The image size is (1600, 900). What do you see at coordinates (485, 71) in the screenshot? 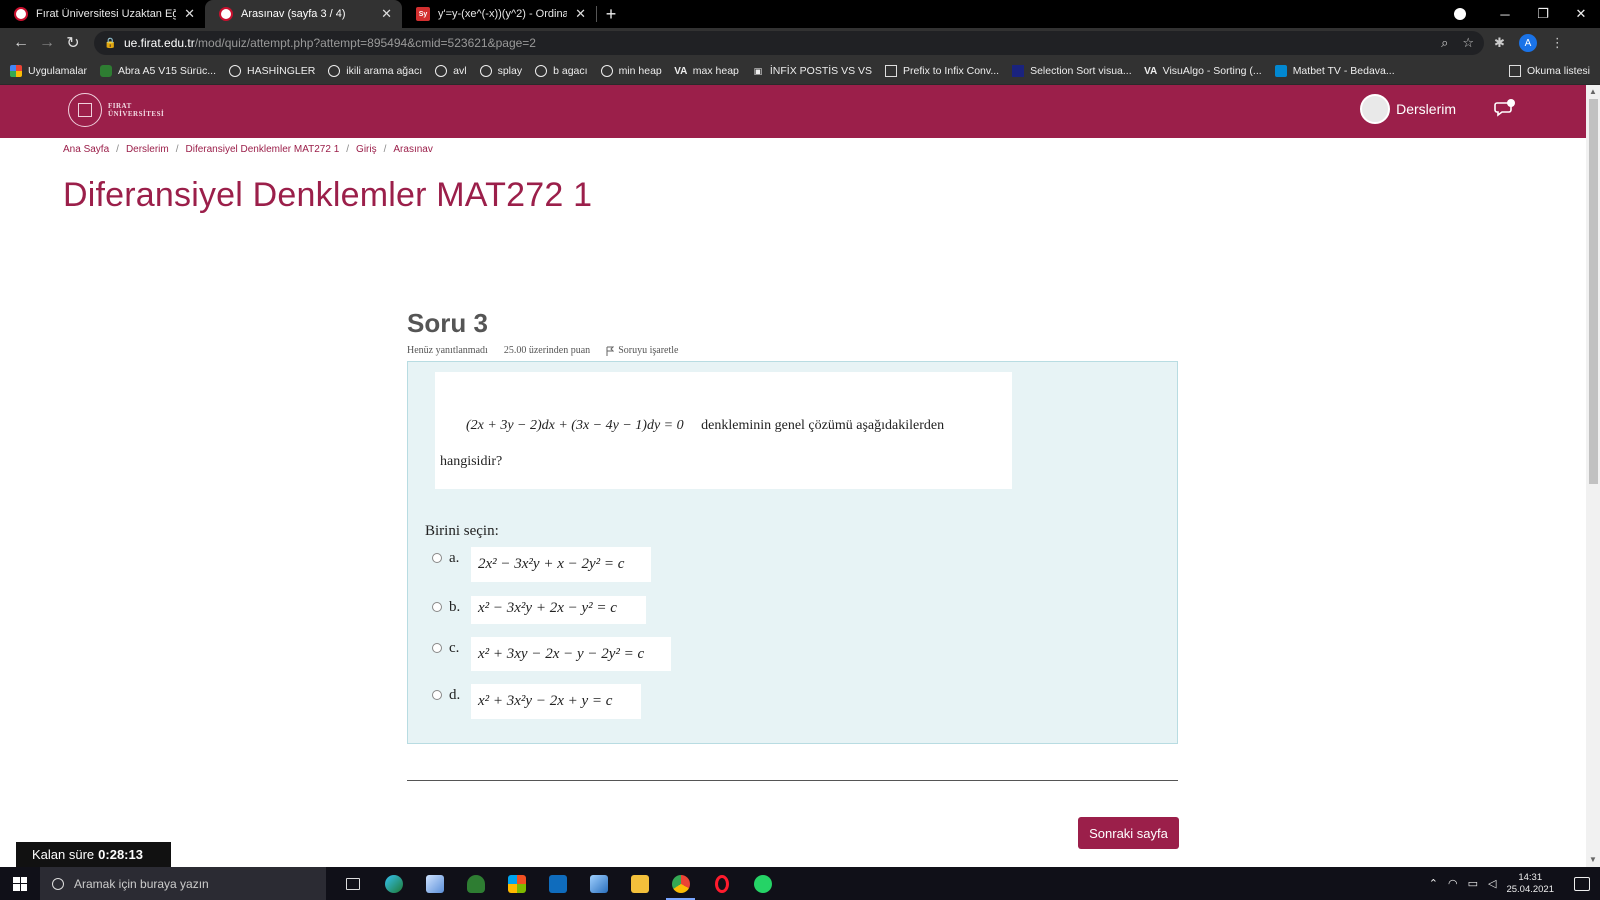
I see `globe-icon` at bounding box center [485, 71].